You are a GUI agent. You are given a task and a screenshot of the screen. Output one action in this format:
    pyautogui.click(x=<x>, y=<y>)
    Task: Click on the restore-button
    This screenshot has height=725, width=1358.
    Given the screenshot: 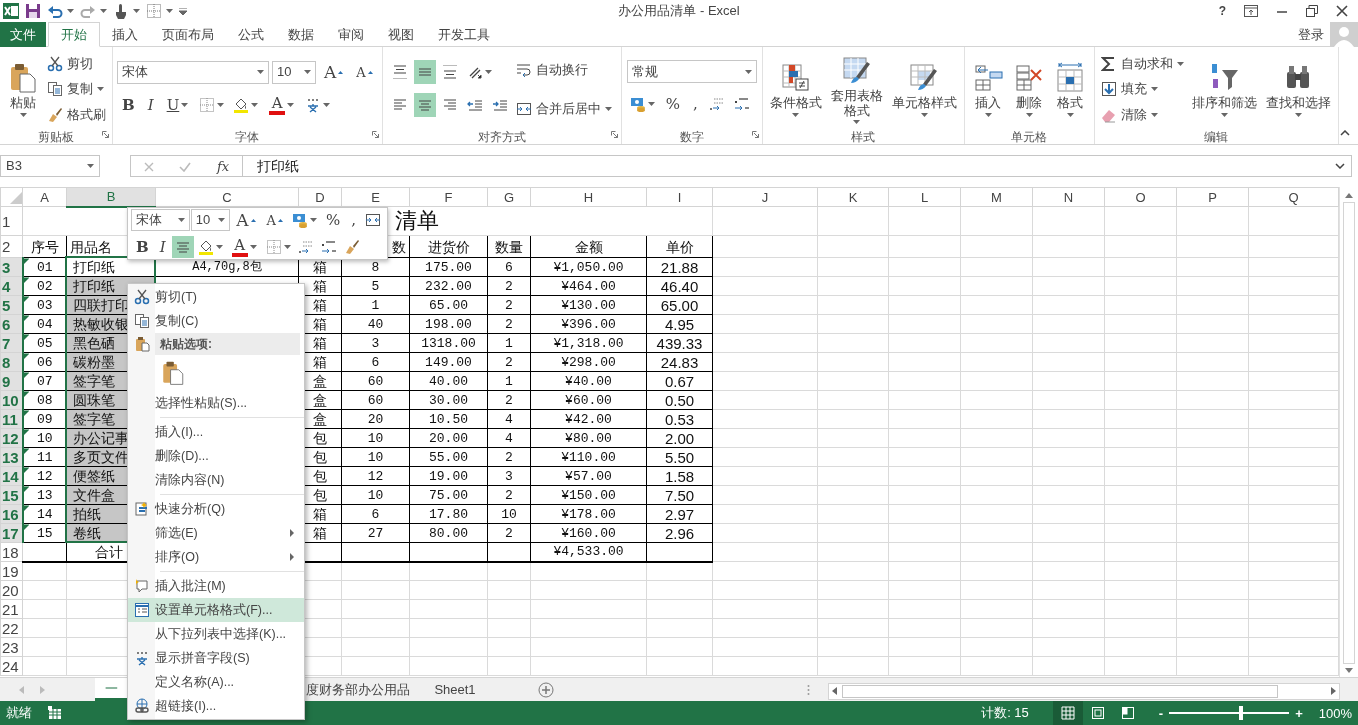 What is the action you would take?
    pyautogui.click(x=1312, y=11)
    